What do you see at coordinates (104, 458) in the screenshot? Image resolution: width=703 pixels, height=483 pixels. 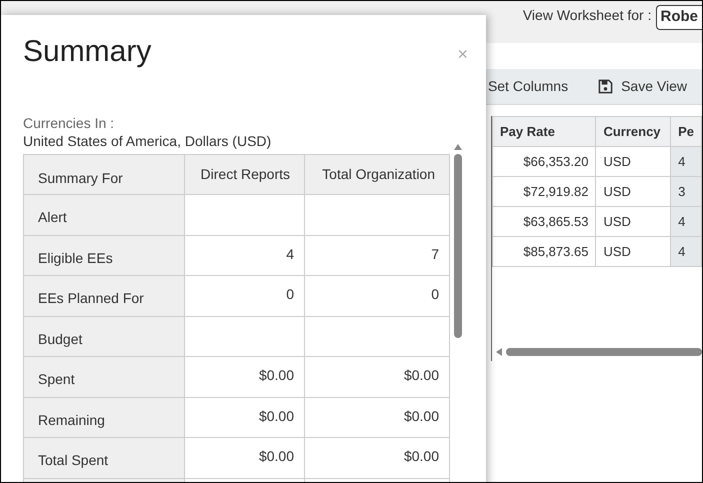 I see `row-label: Total Spent` at bounding box center [104, 458].